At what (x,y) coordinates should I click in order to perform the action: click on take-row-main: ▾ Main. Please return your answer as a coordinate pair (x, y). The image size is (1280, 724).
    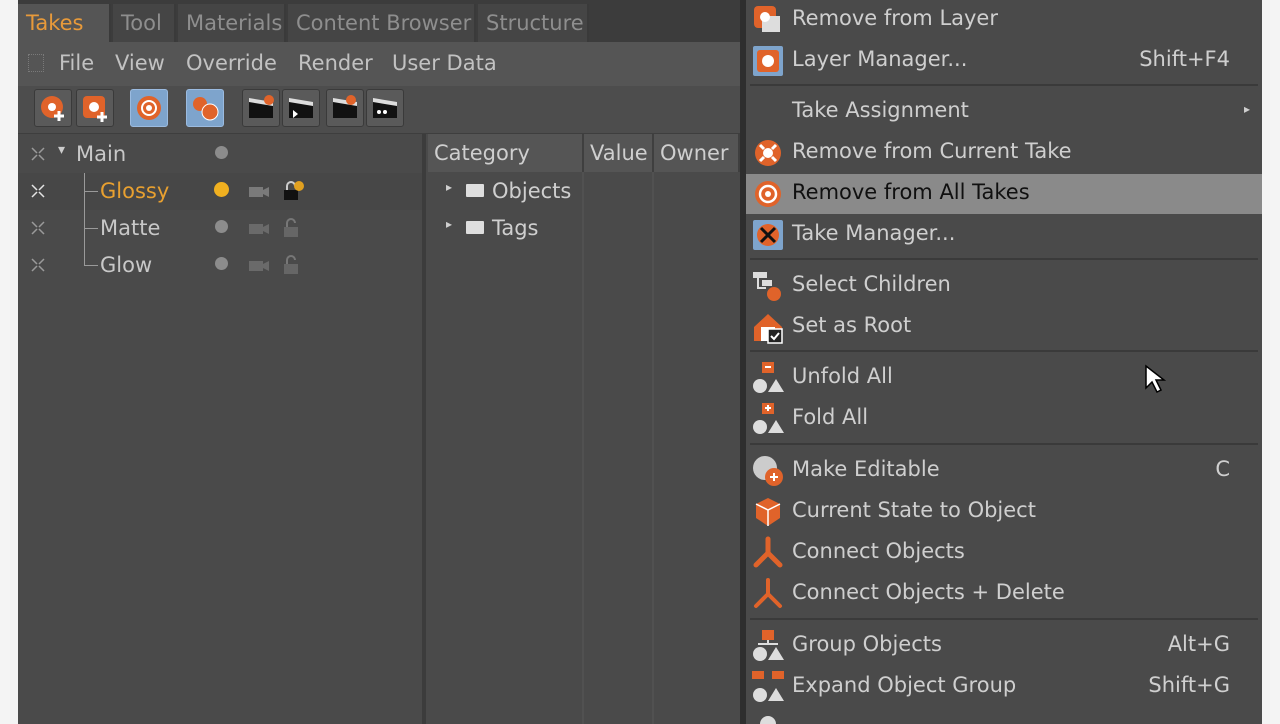
    Looking at the image, I should click on (220, 154).